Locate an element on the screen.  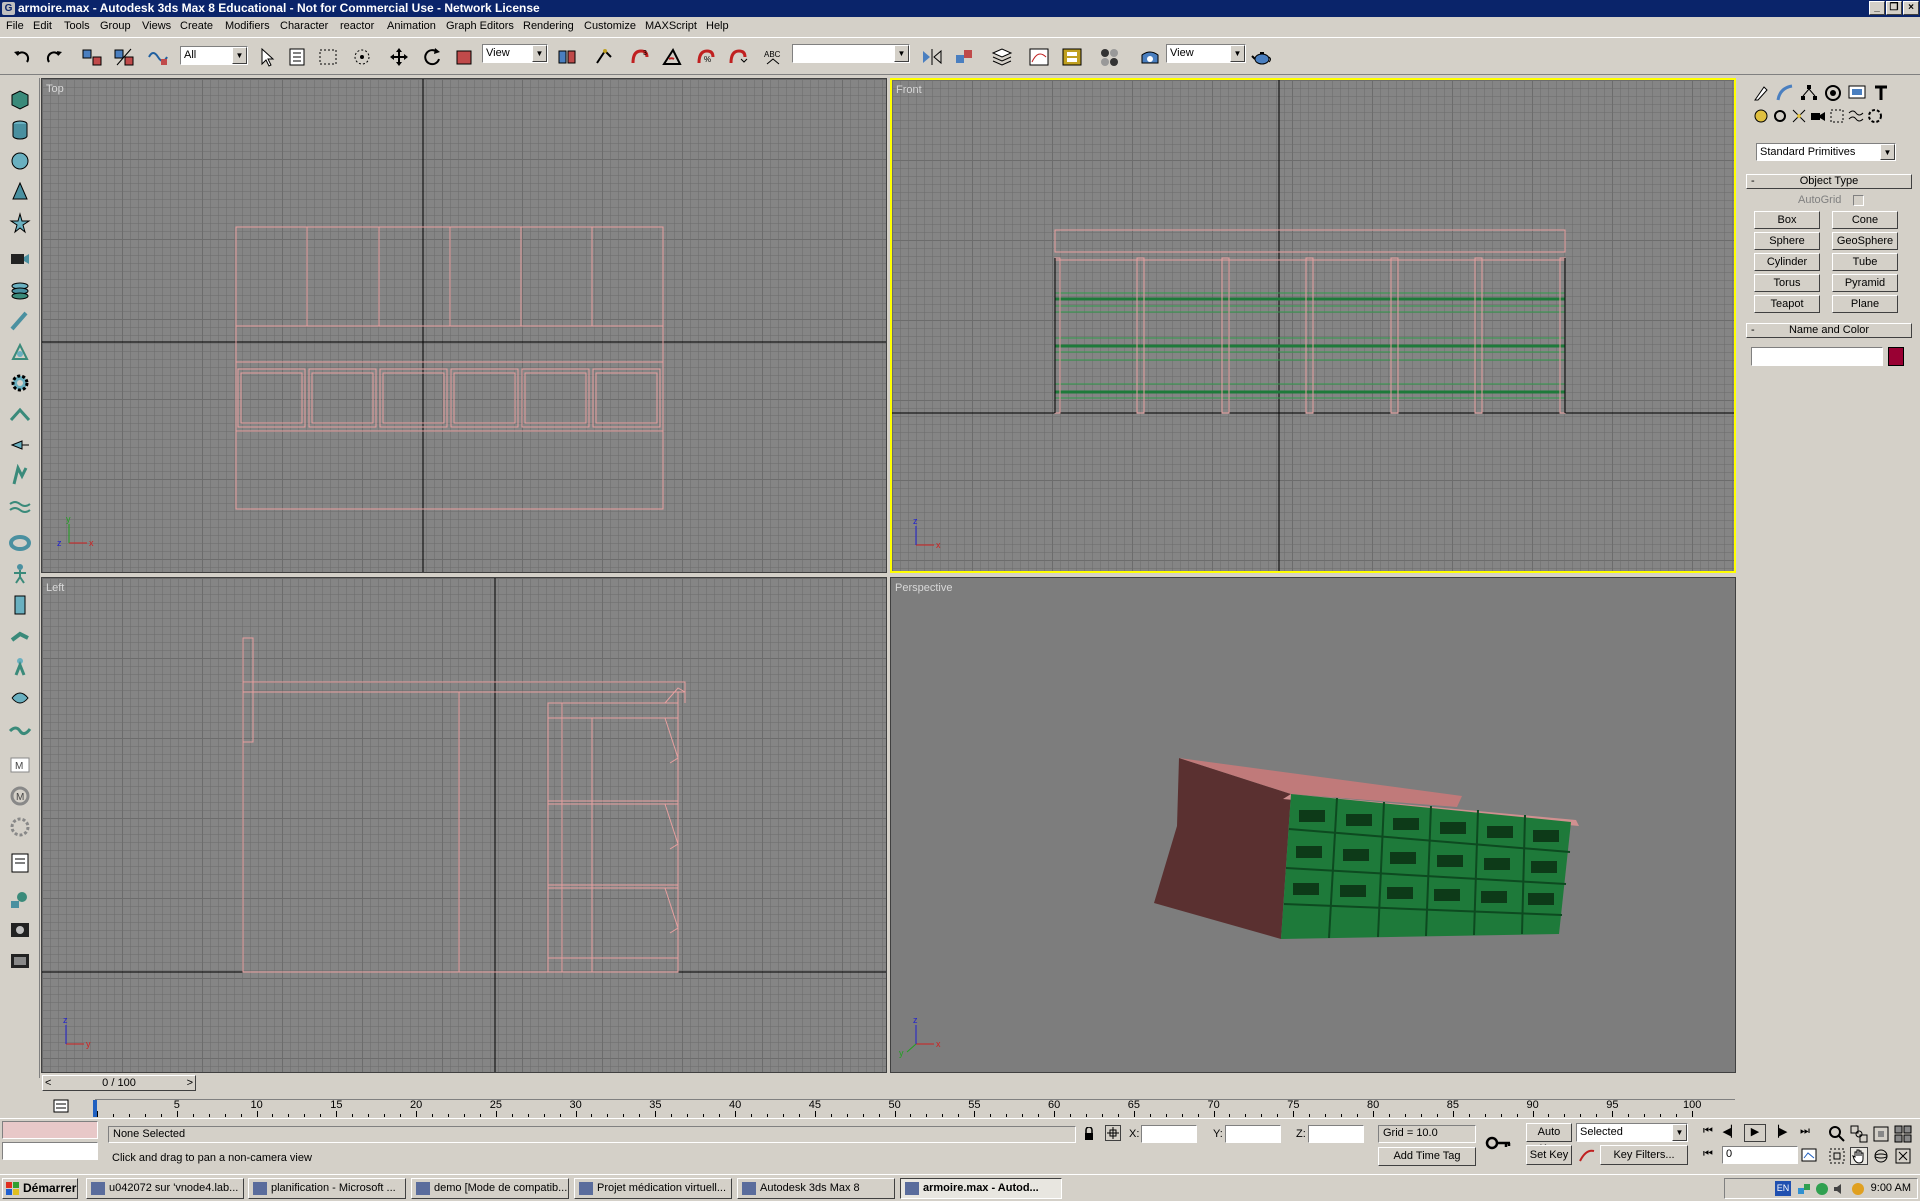
zoom-all-icon is located at coordinates (1859, 1134).